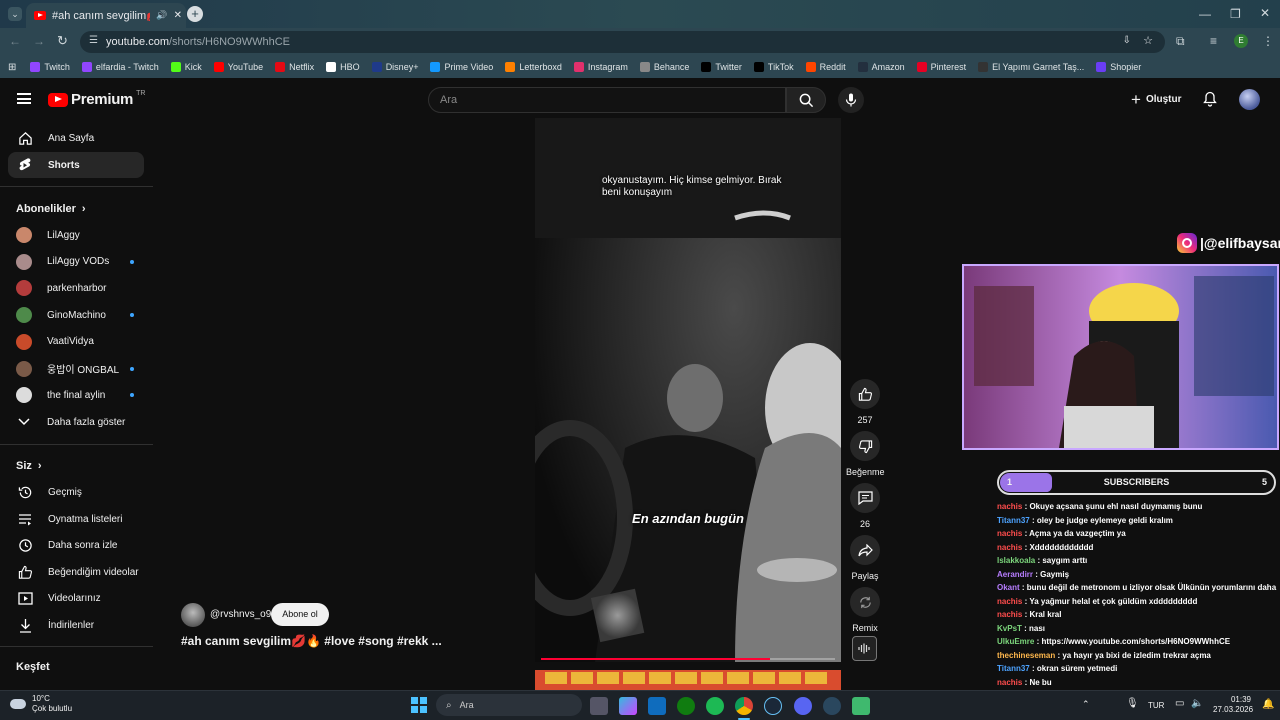 Image resolution: width=1280 pixels, height=720 pixels. What do you see at coordinates (76, 625) in the screenshot?
I see `sidebar-item-downloads: İndirilenler` at bounding box center [76, 625].